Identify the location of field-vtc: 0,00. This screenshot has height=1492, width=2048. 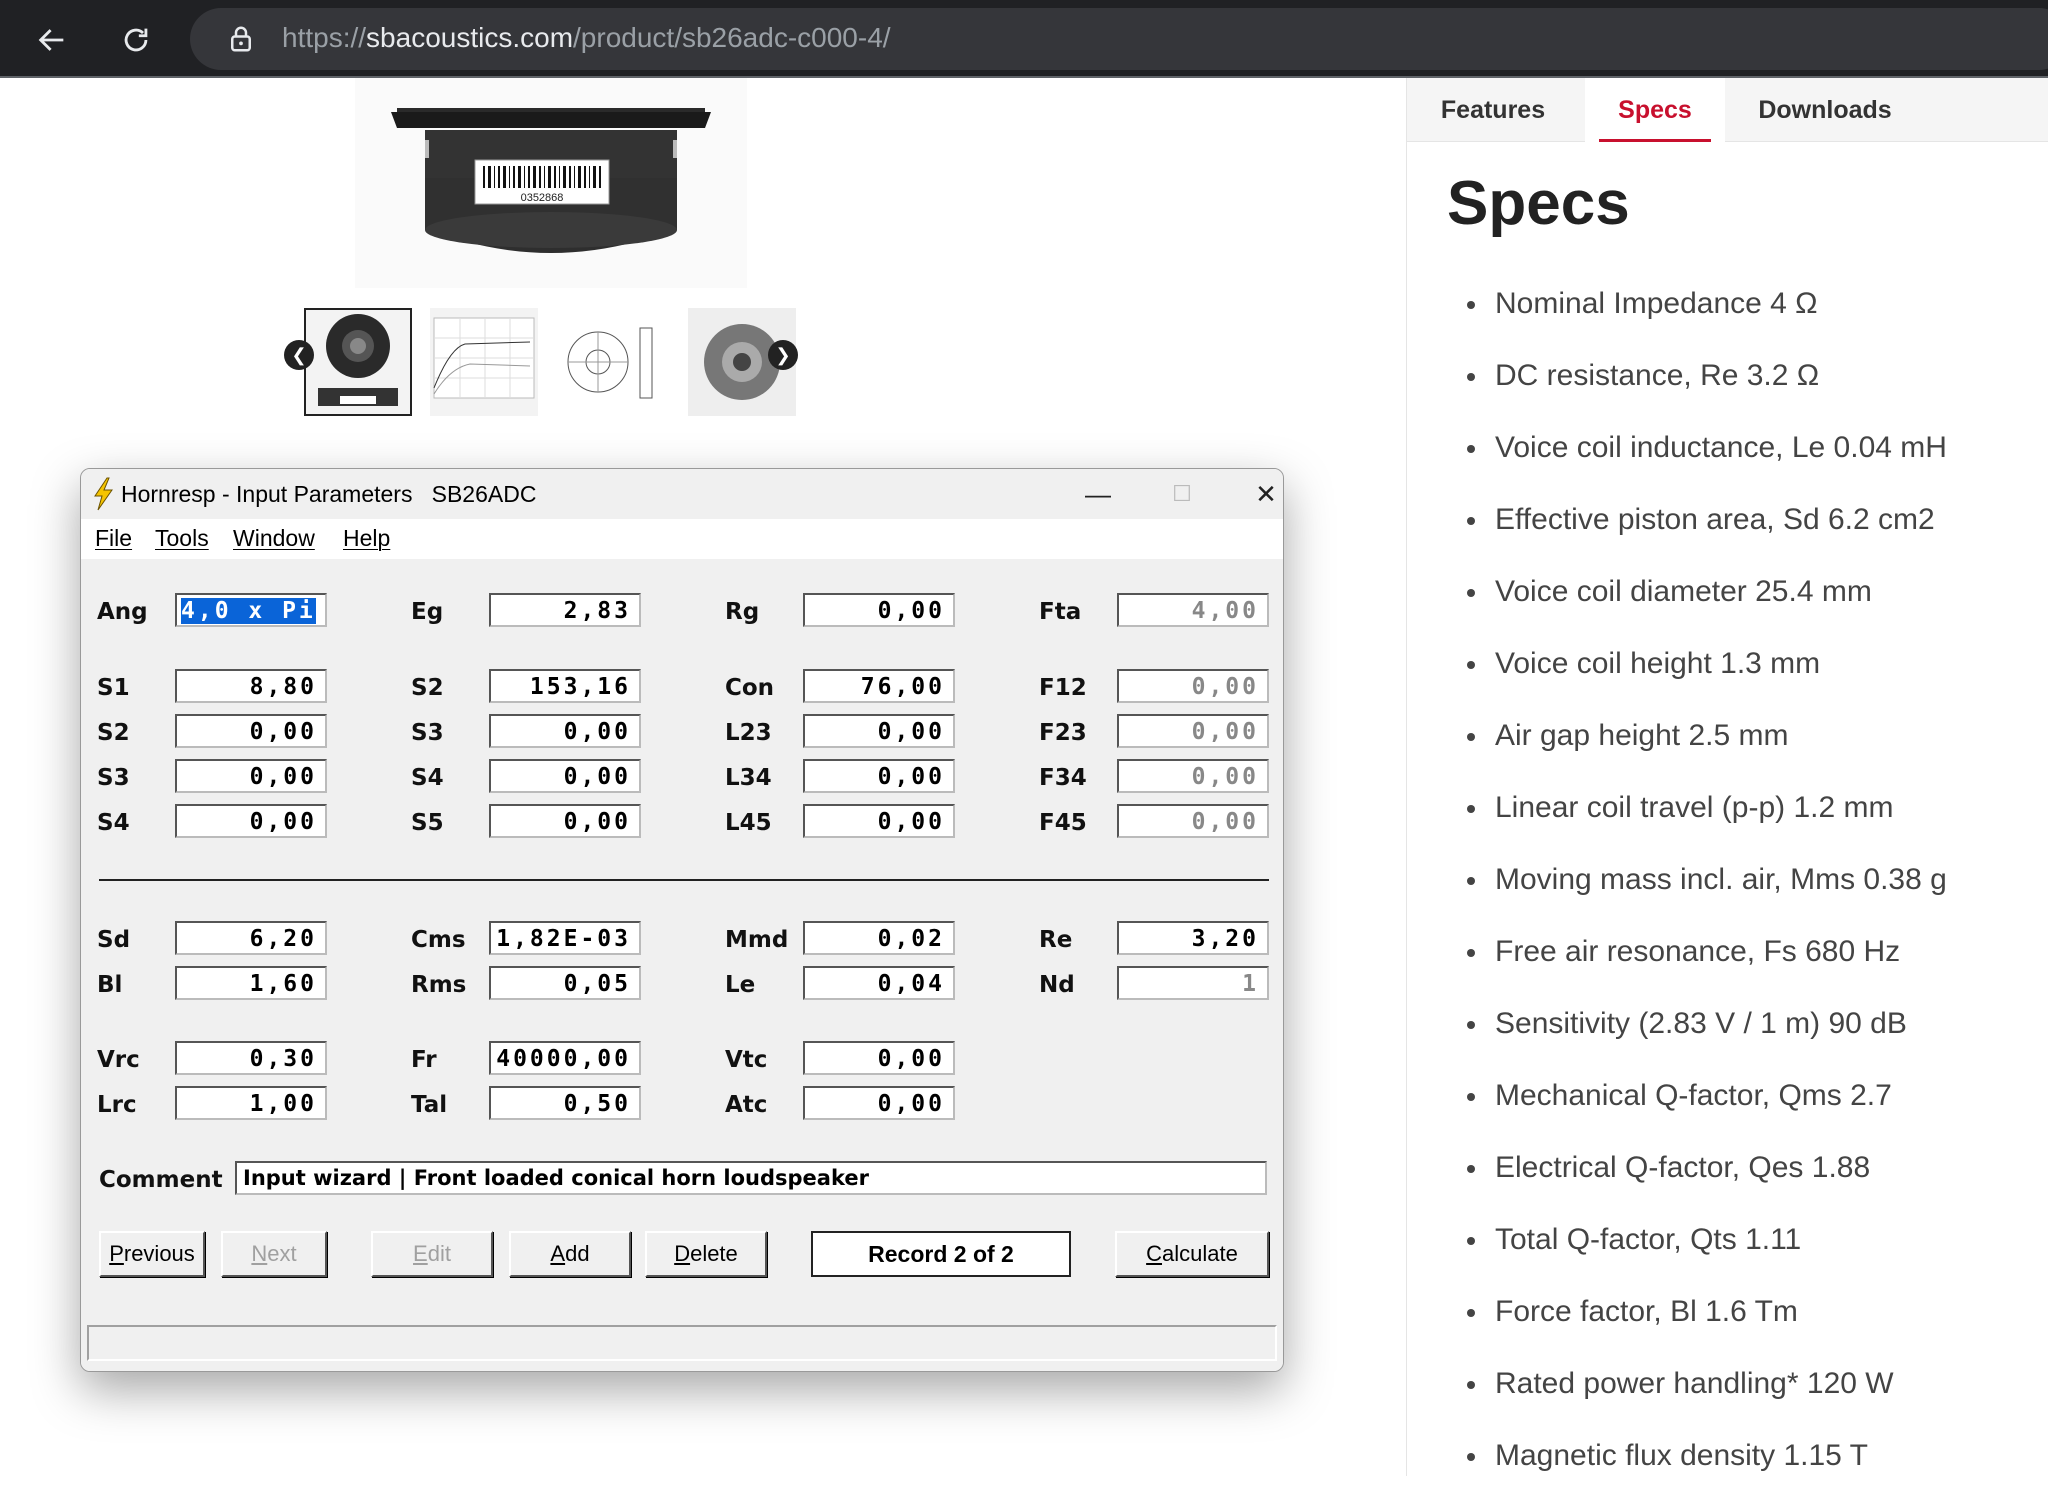
(879, 1058).